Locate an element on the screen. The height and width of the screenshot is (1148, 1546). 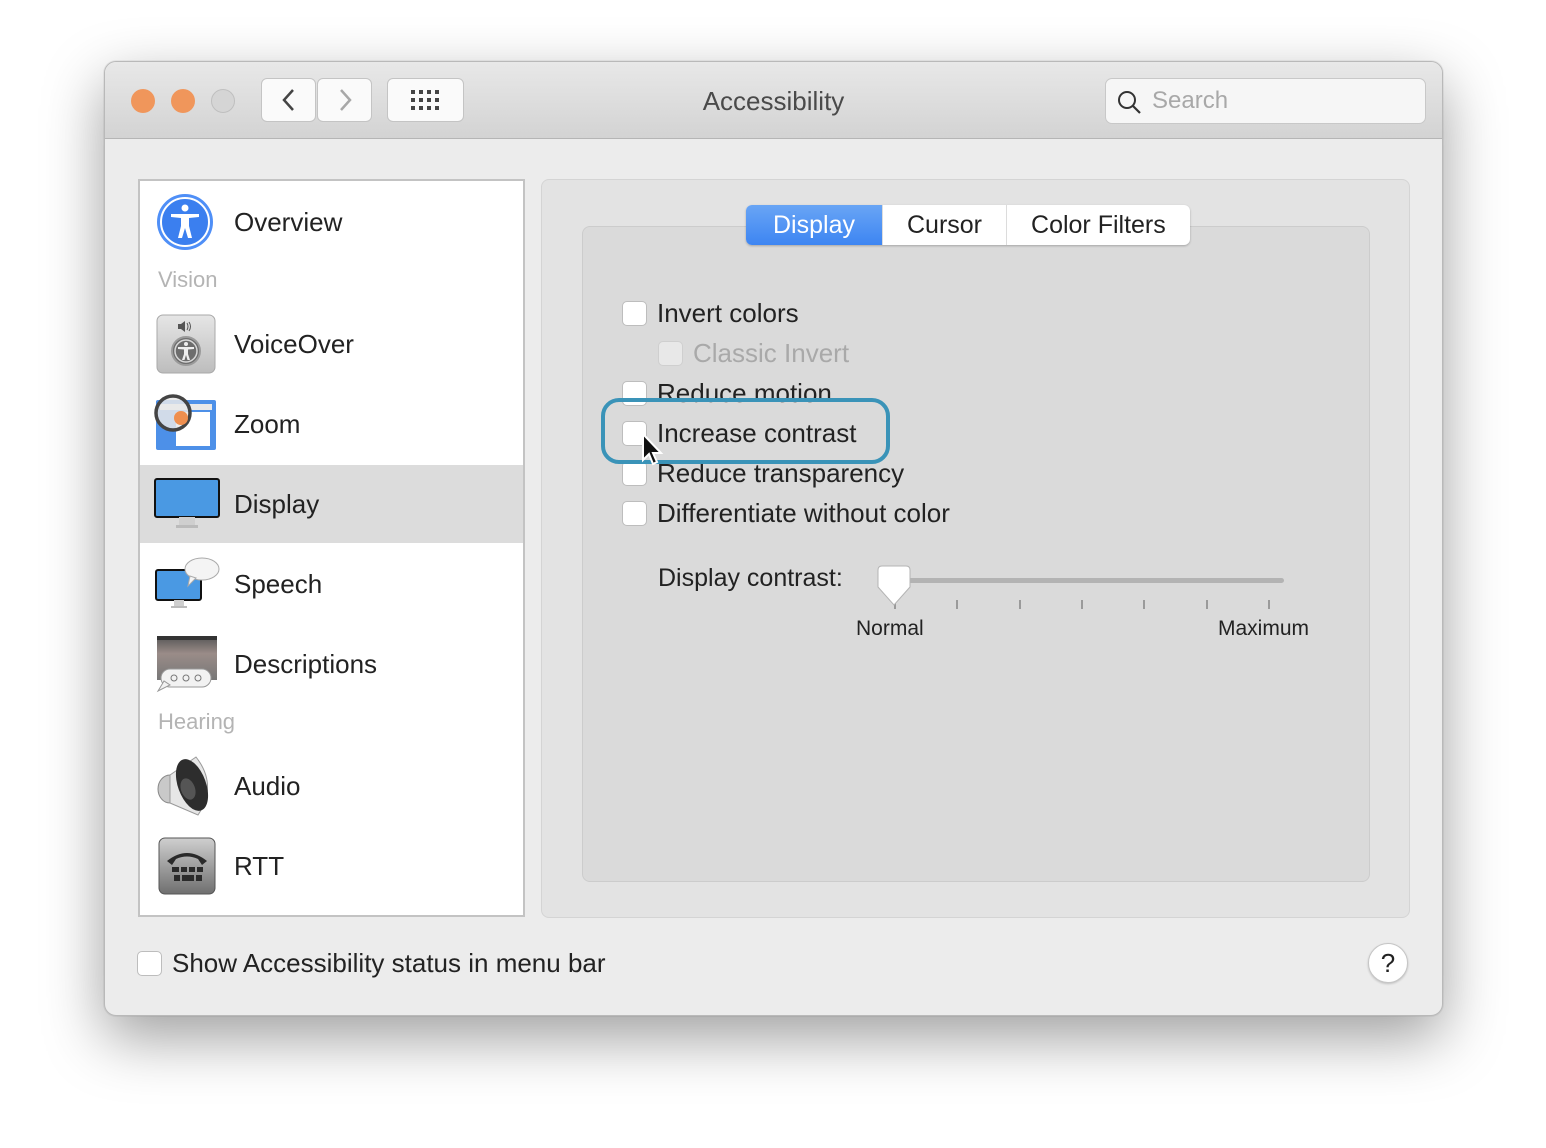
reduce-motion-checkbox is located at coordinates (634, 393).